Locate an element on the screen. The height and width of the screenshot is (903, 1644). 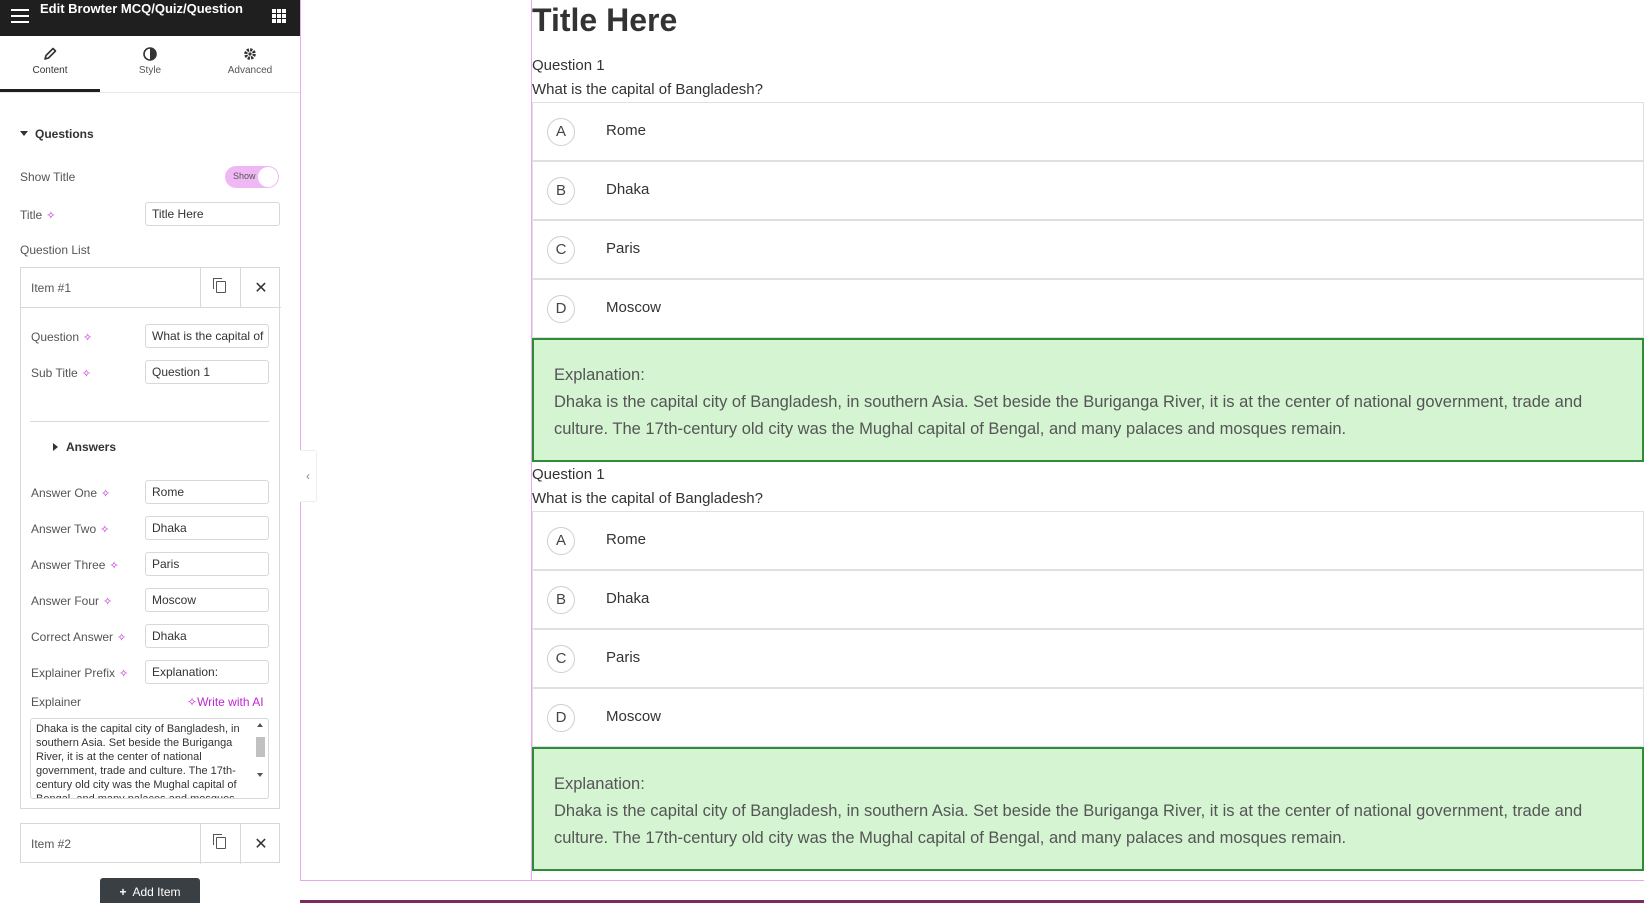
tab-style: Style is located at coordinates (150, 64).